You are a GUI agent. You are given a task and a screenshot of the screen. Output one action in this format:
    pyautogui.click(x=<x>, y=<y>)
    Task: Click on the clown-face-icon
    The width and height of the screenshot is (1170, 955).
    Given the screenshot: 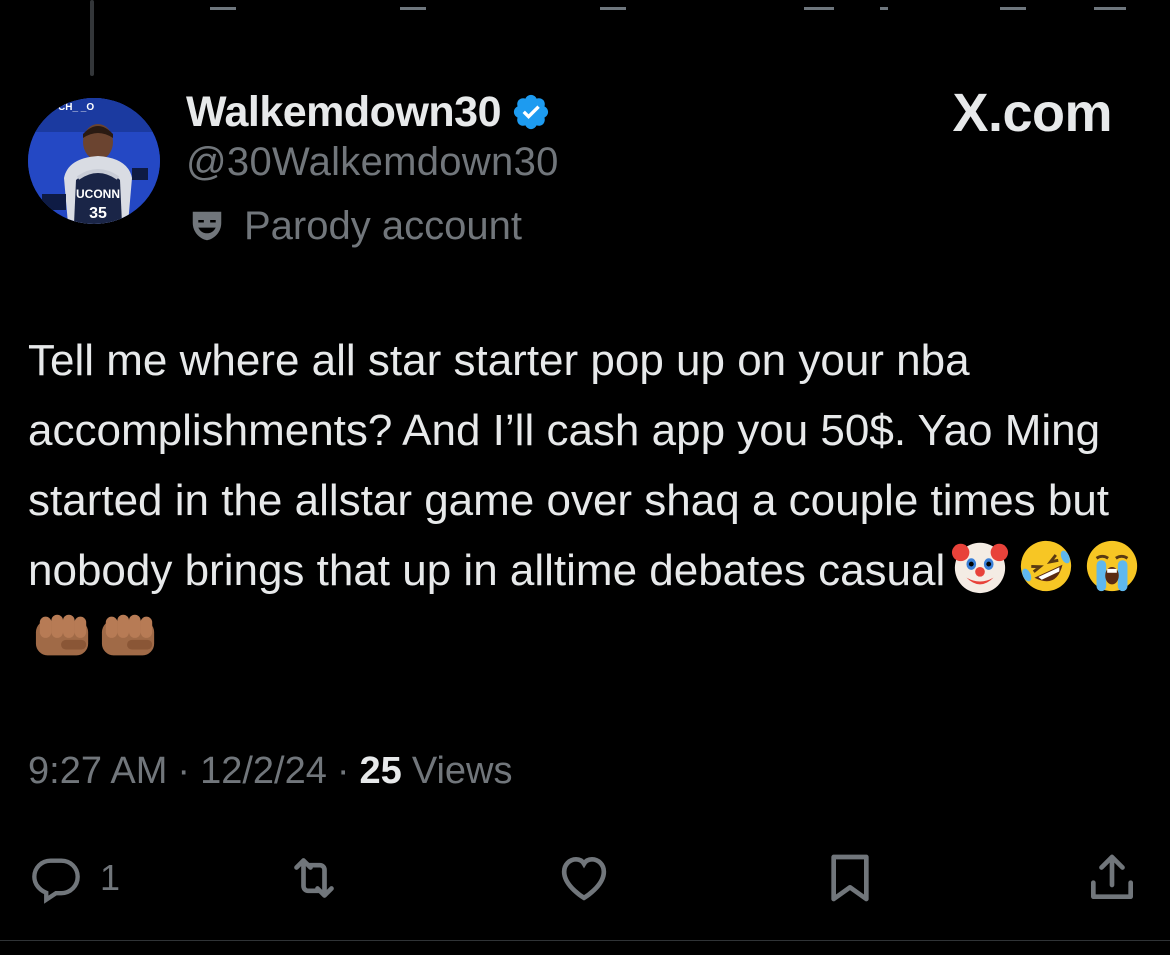 What is the action you would take?
    pyautogui.click(x=980, y=568)
    